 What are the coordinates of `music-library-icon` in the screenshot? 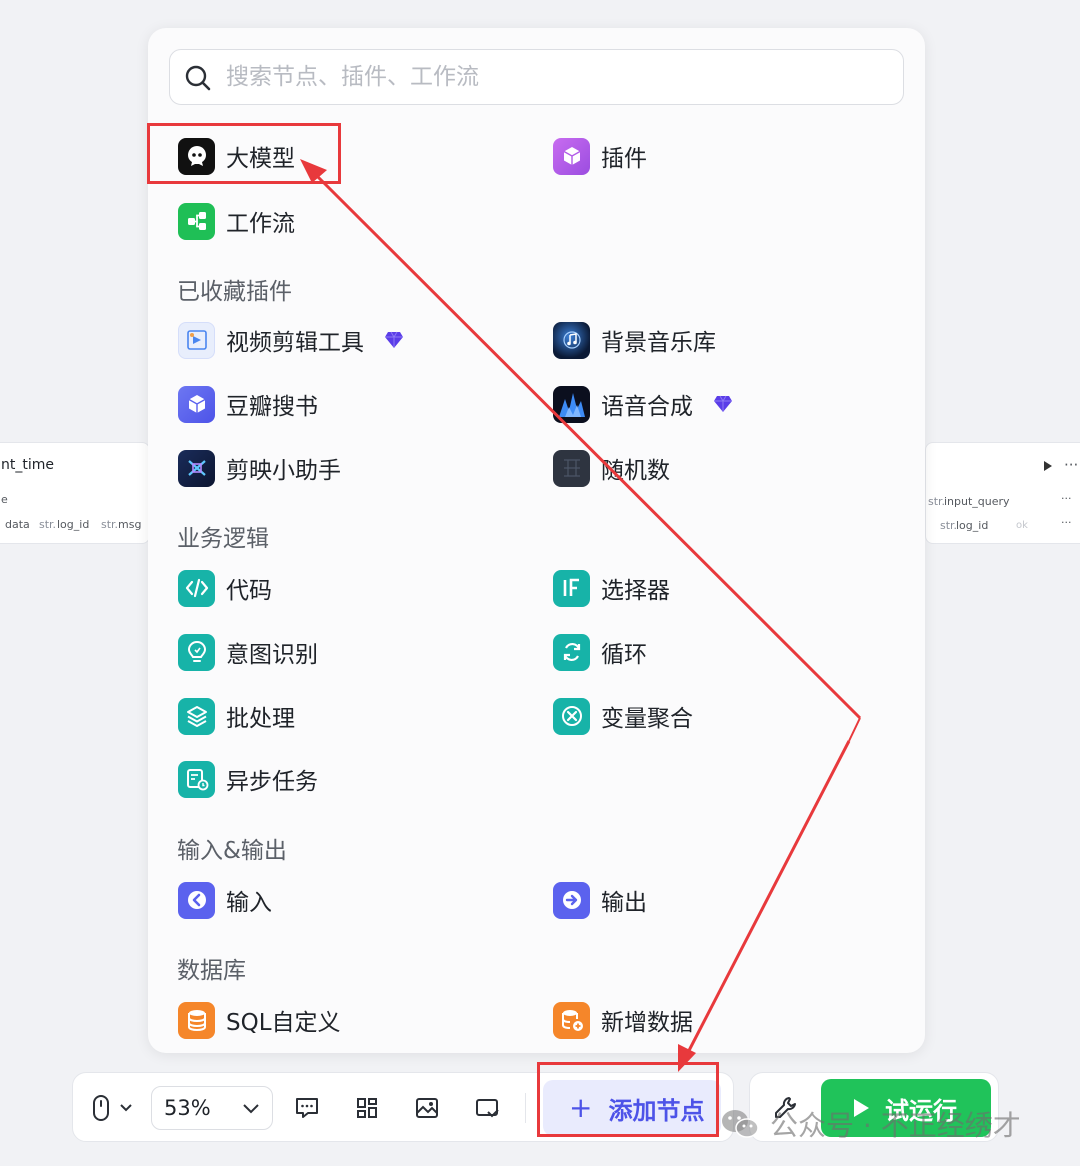 It's located at (571, 340).